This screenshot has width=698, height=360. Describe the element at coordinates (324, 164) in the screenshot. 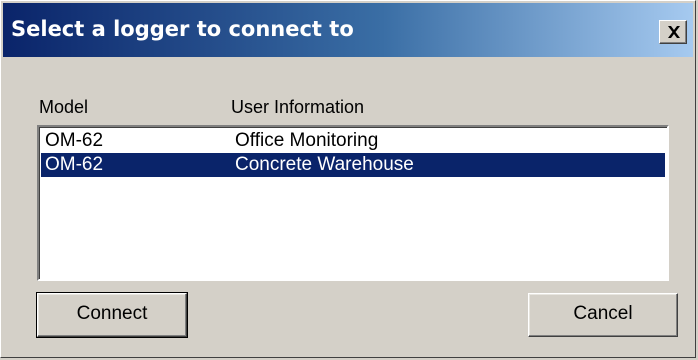

I see `row-user-info: Concrete Warehouse` at that location.